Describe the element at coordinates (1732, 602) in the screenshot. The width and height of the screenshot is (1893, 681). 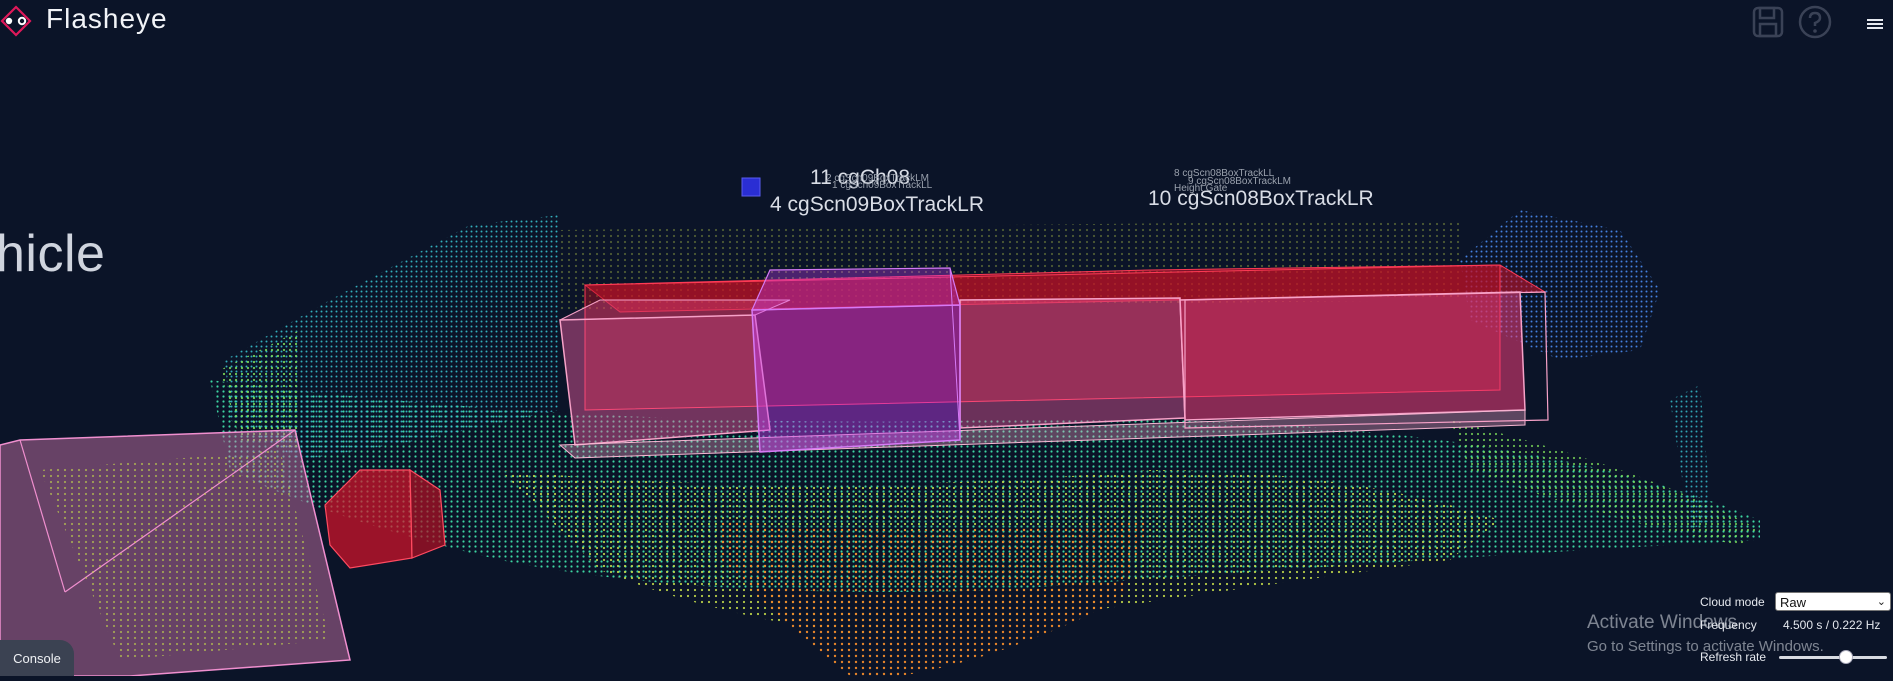
I see `cloud-mode-label: Cloud mode` at that location.